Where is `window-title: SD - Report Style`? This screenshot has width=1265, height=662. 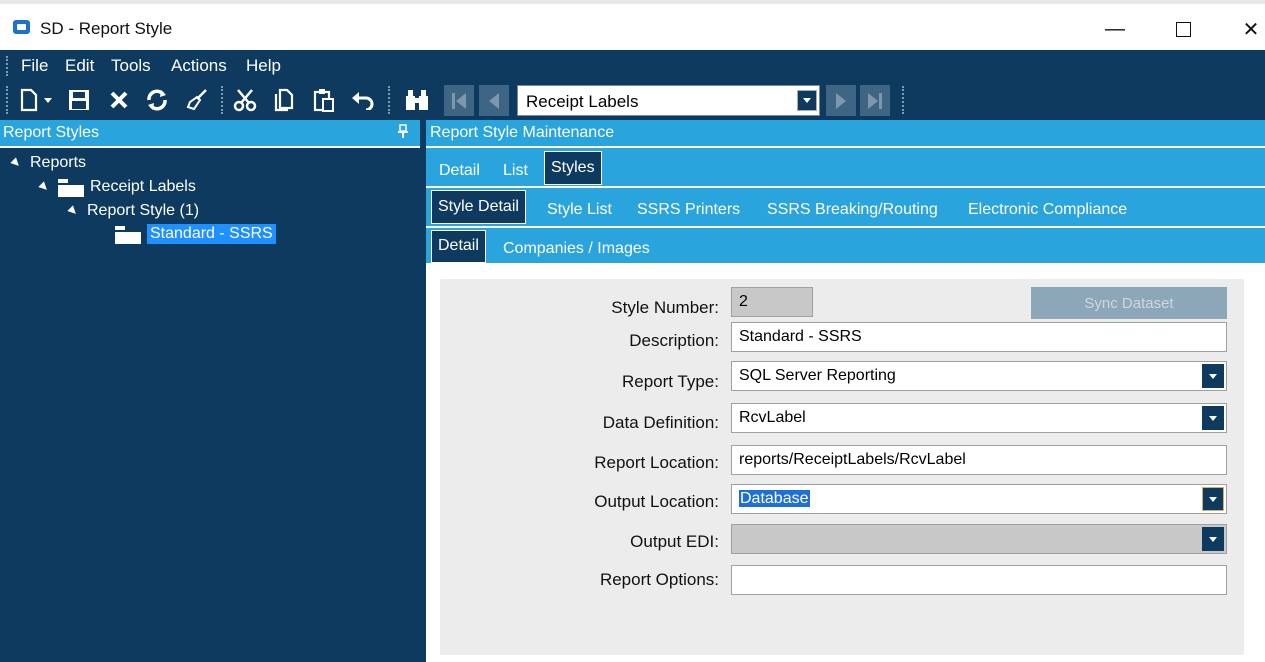
window-title: SD - Report Style is located at coordinates (106, 28).